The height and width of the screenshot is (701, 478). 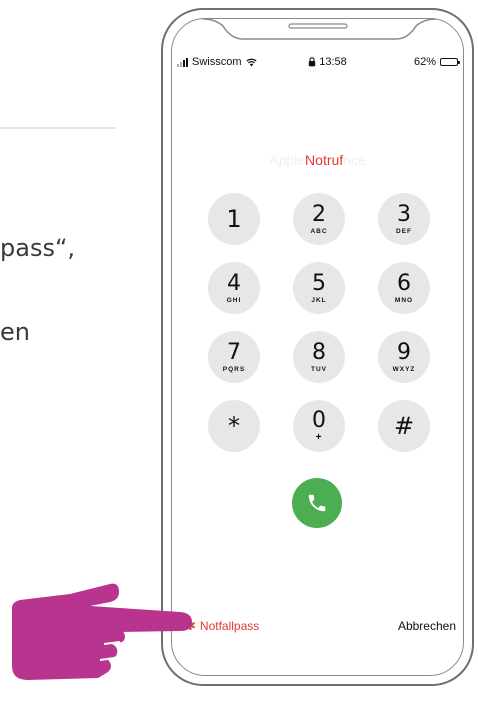 What do you see at coordinates (319, 288) in the screenshot?
I see `key-5: 5 JKL` at bounding box center [319, 288].